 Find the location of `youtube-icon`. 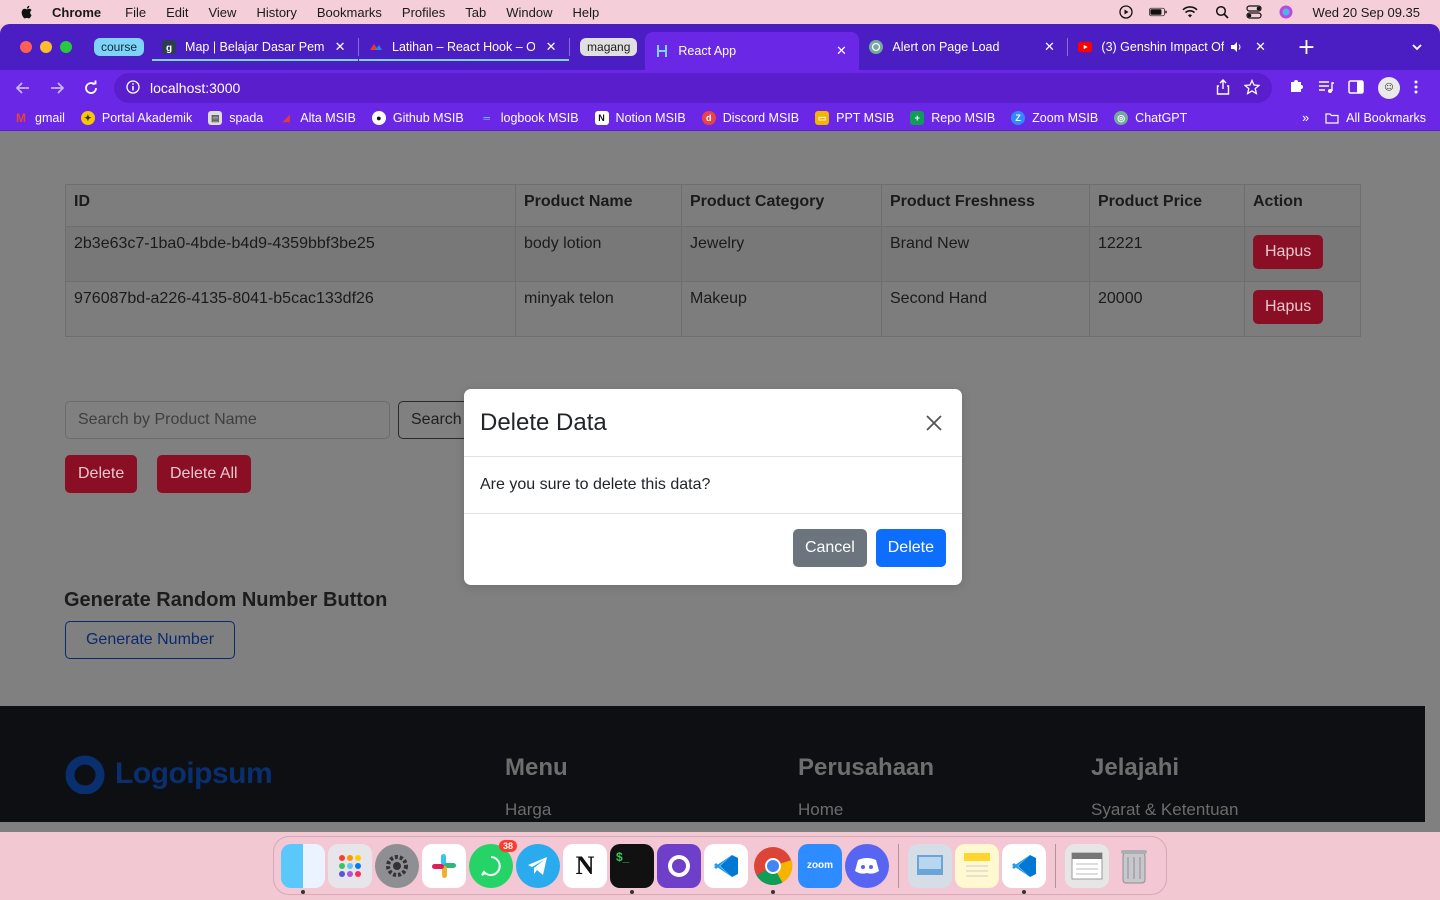

youtube-icon is located at coordinates (1085, 47).